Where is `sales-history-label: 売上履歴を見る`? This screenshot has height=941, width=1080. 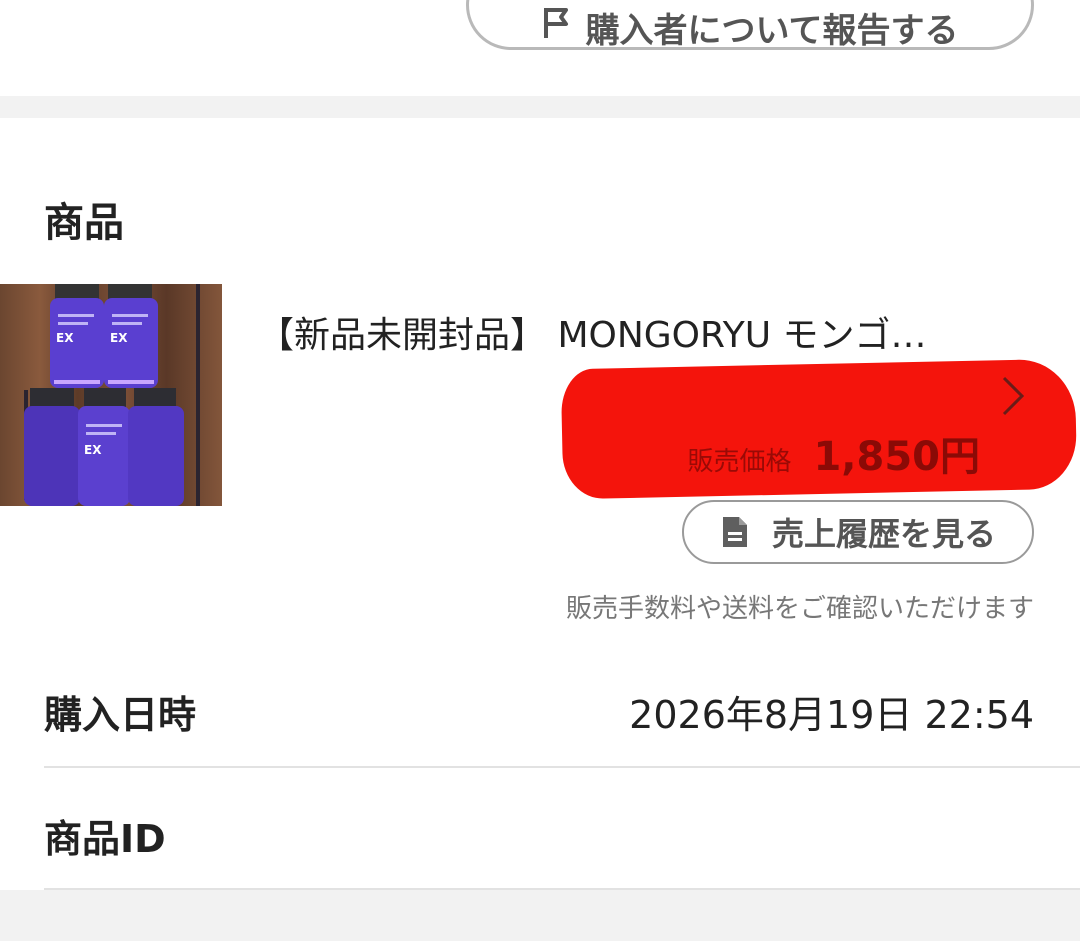 sales-history-label: 売上履歴を見る is located at coordinates (883, 534).